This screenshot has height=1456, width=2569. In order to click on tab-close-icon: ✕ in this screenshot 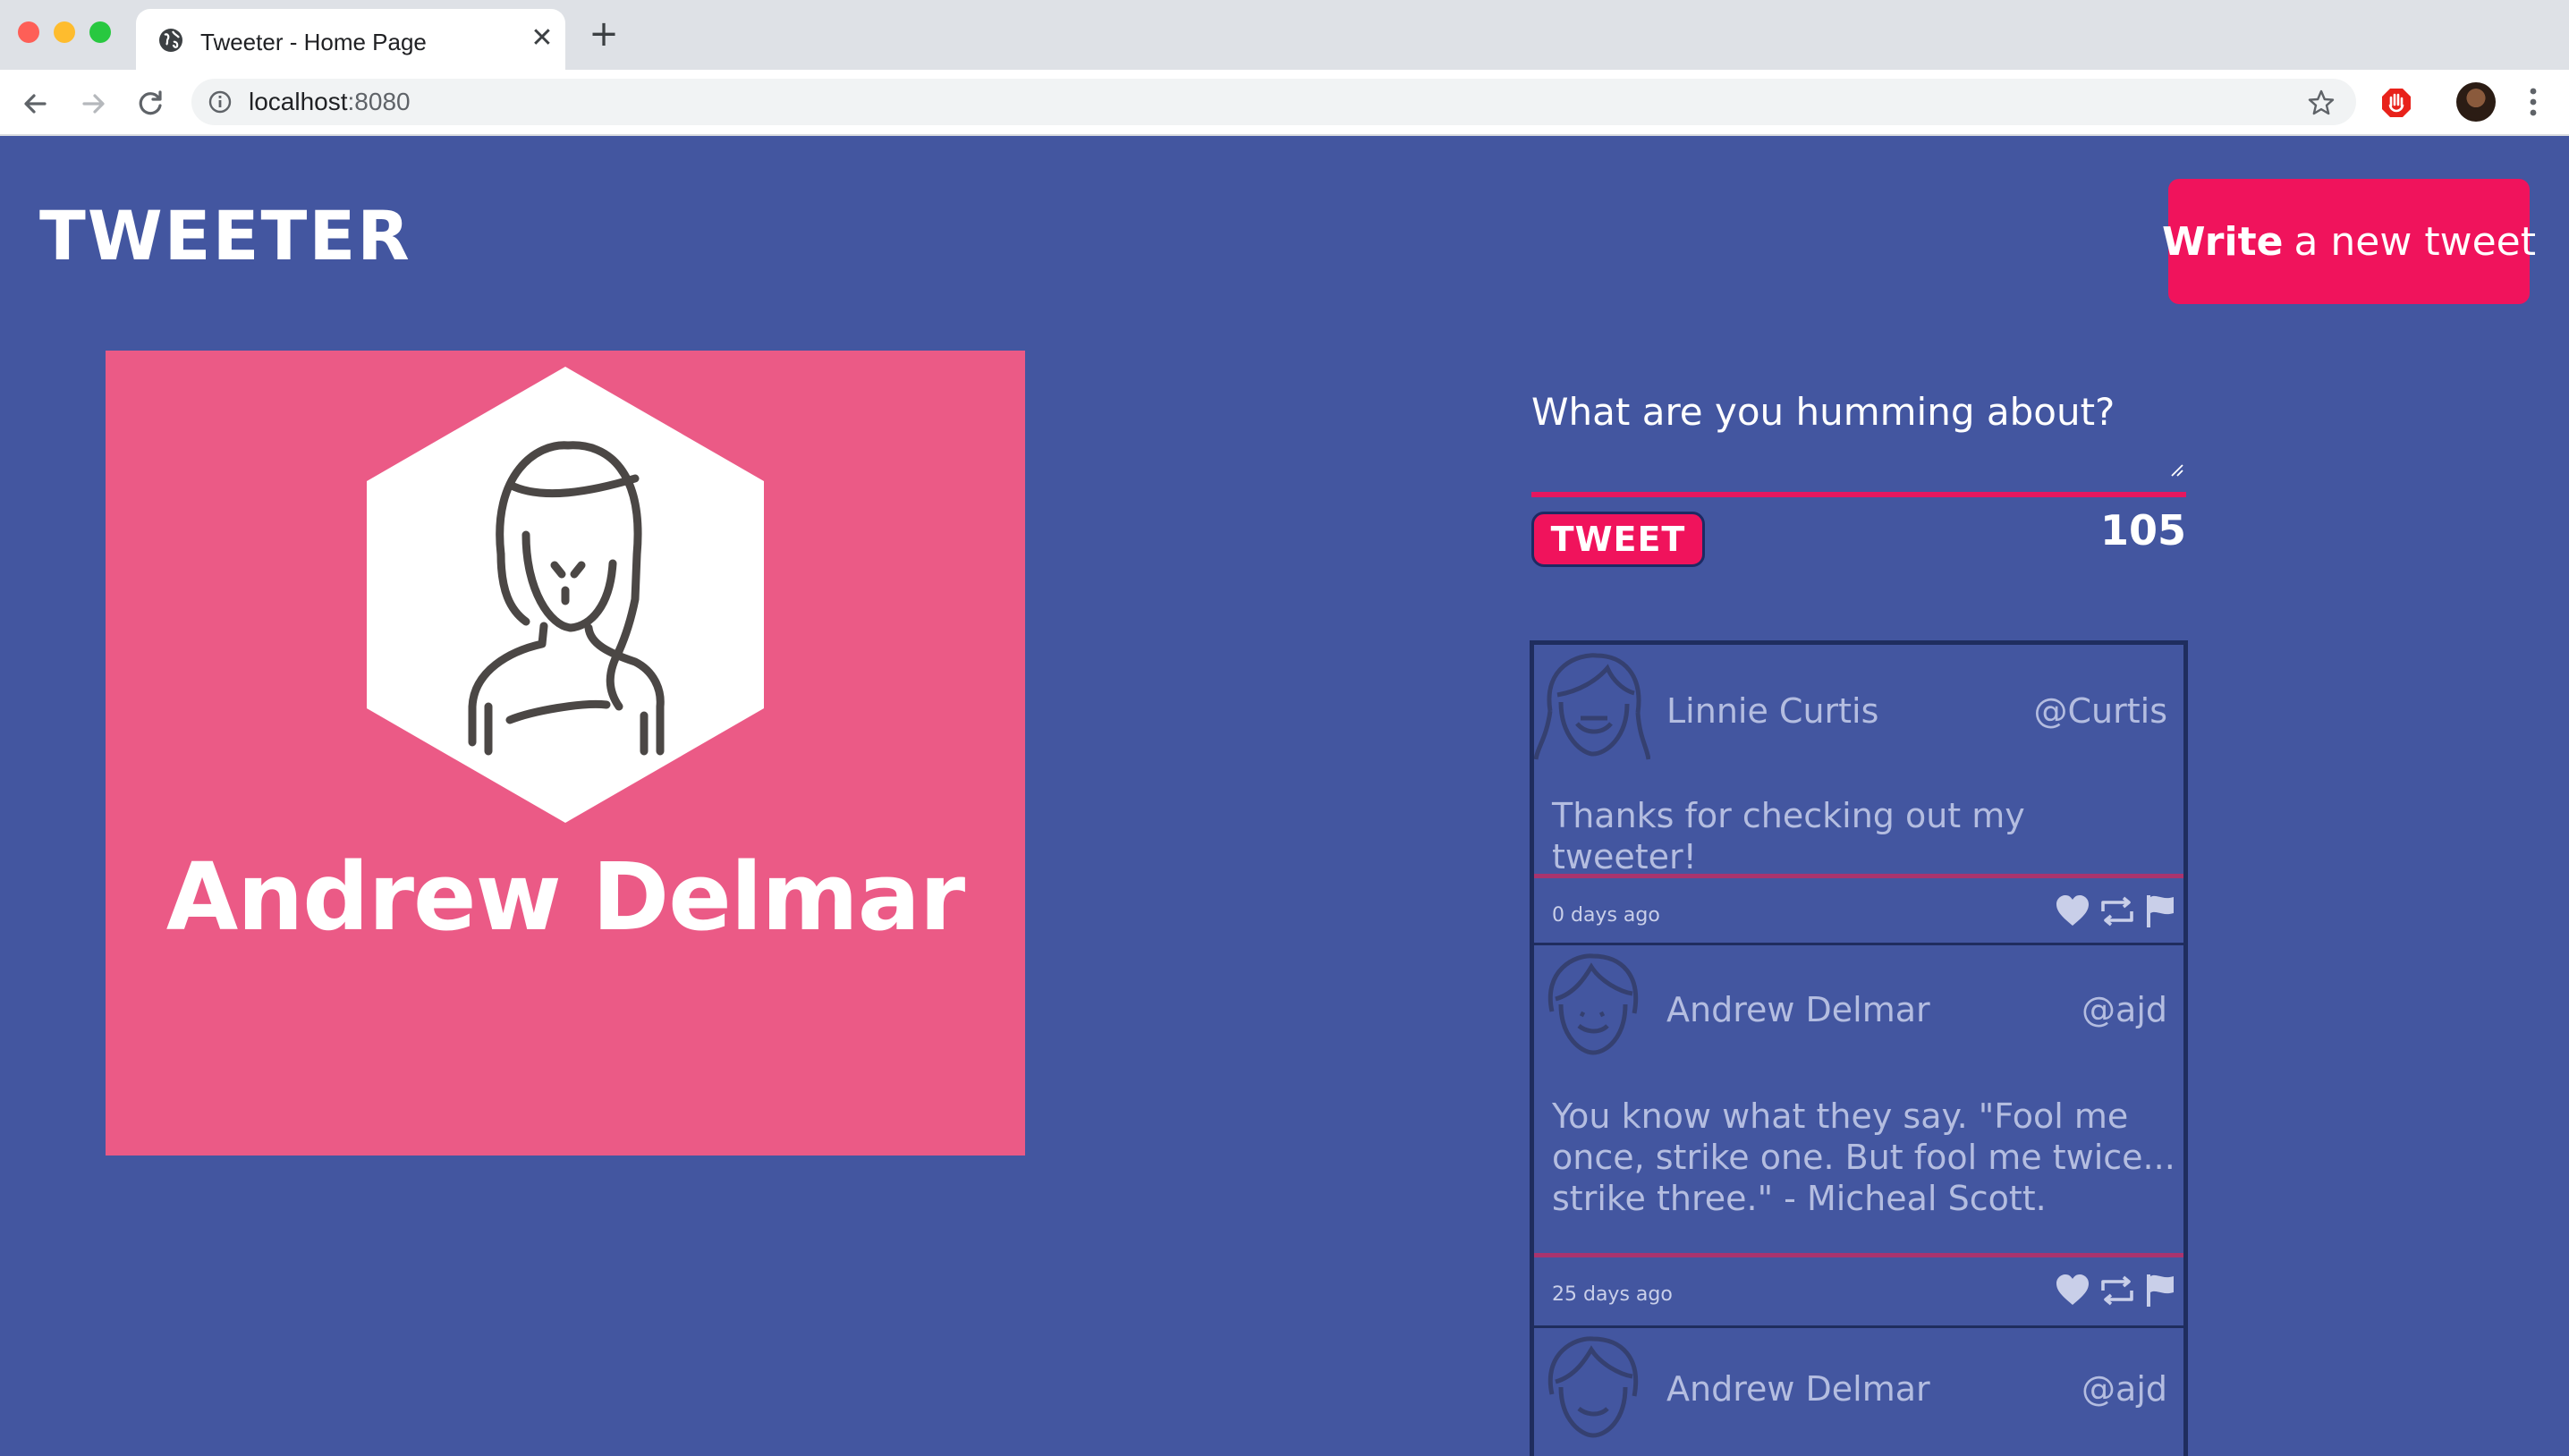, I will do `click(542, 39)`.